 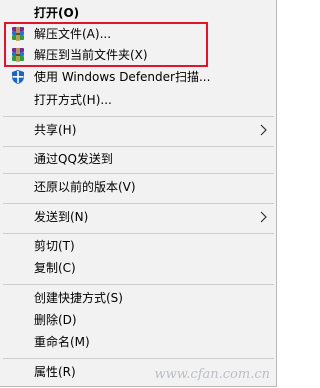 What do you see at coordinates (55, 130) in the screenshot?
I see `menu-item-label: 共享(H)` at bounding box center [55, 130].